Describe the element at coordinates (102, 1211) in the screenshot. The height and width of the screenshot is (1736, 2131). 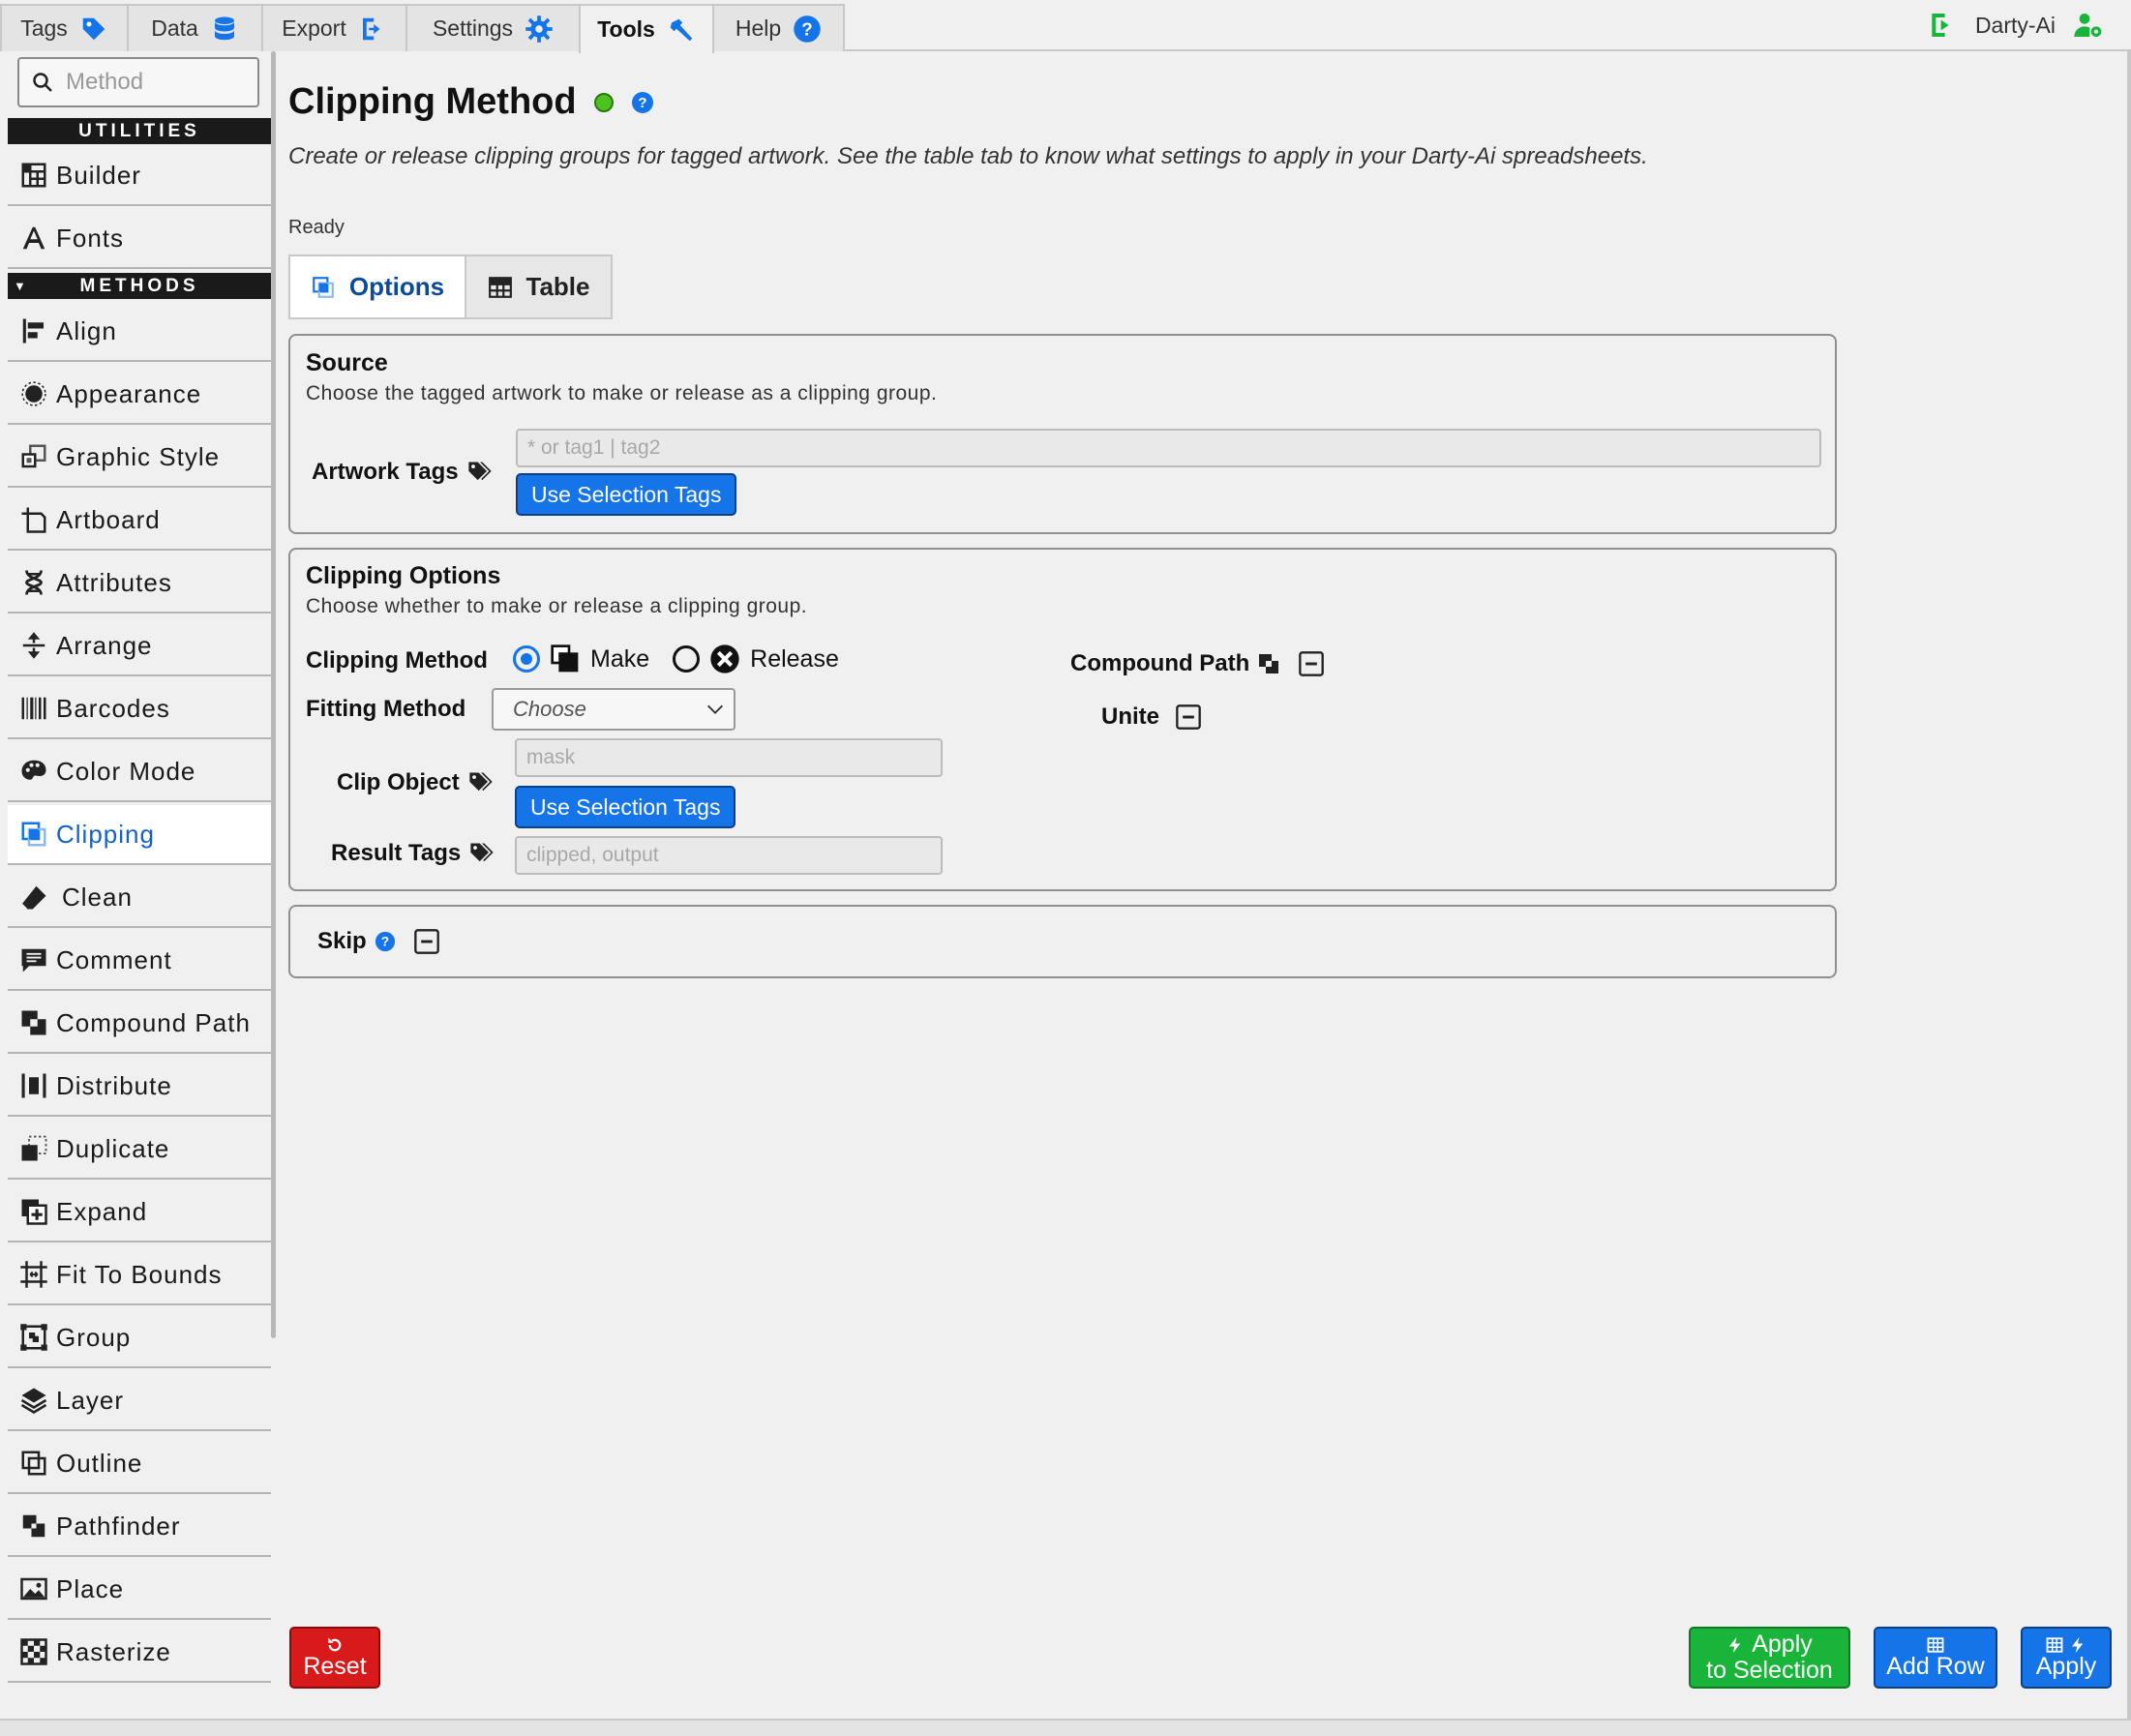
I see `sidebar-item-label: Expand` at that location.